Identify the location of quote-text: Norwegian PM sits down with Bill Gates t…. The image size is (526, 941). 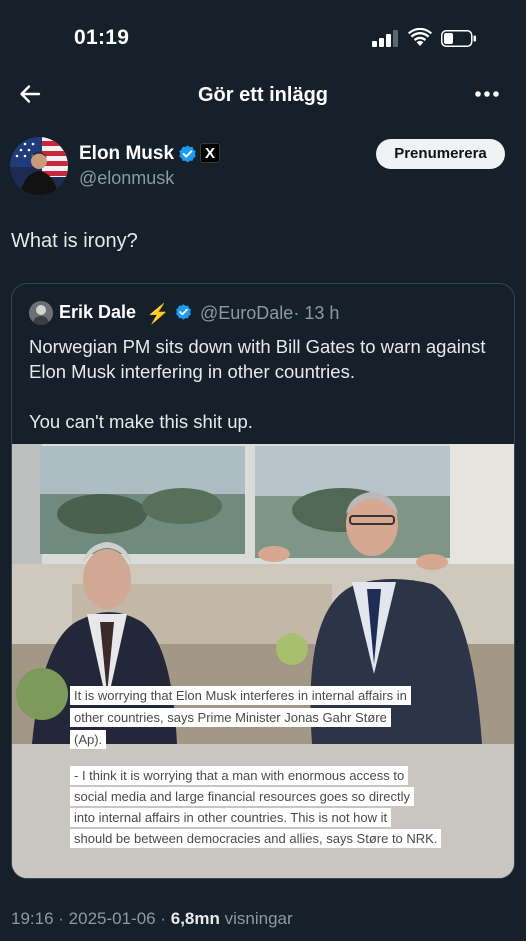
(264, 384).